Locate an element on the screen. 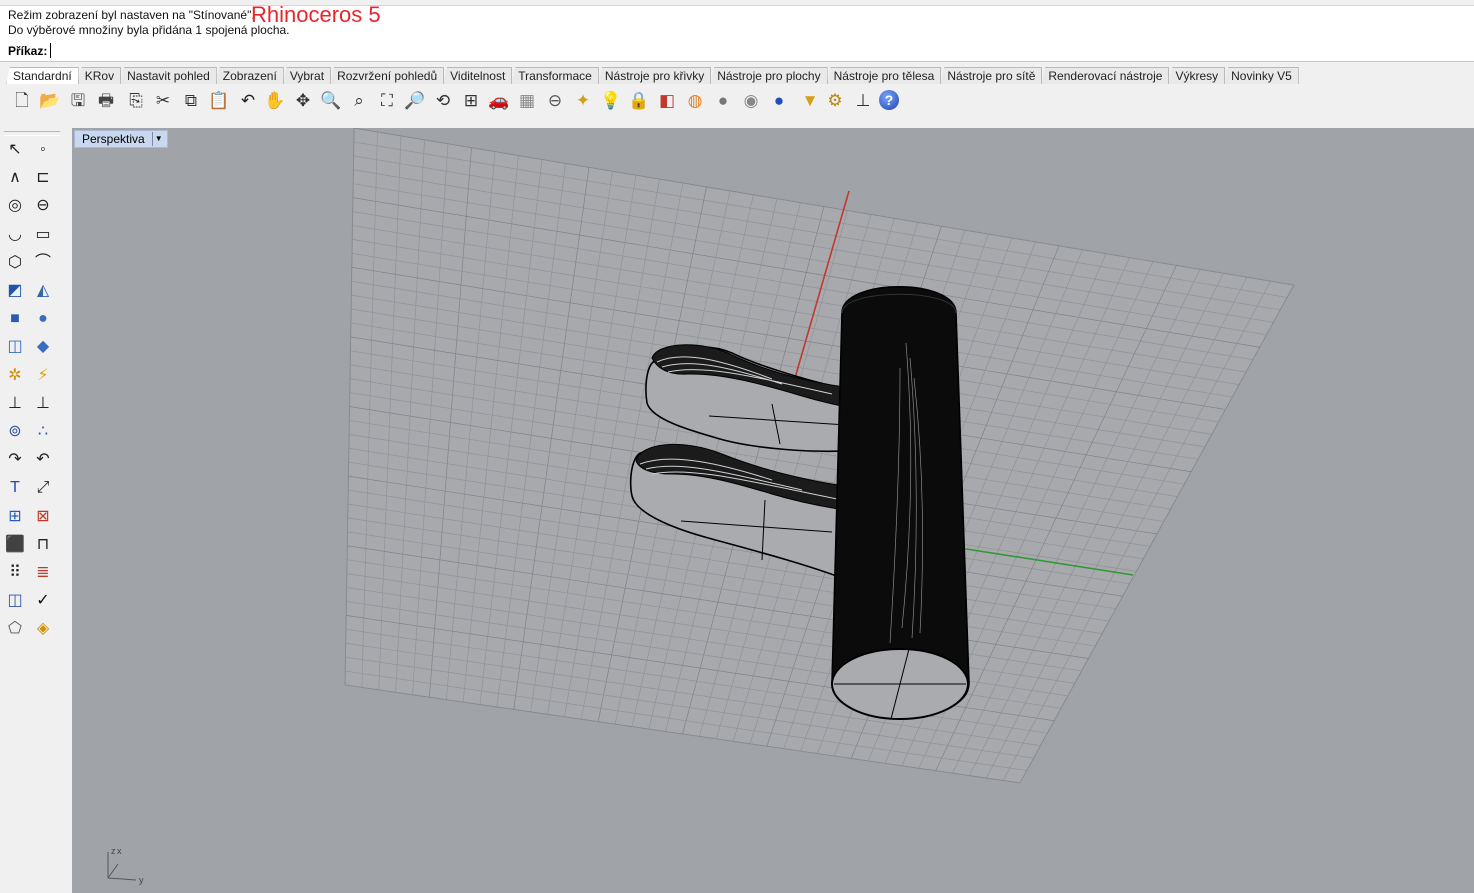 This screenshot has height=893, width=1474. tab-1: KRov is located at coordinates (99, 75).